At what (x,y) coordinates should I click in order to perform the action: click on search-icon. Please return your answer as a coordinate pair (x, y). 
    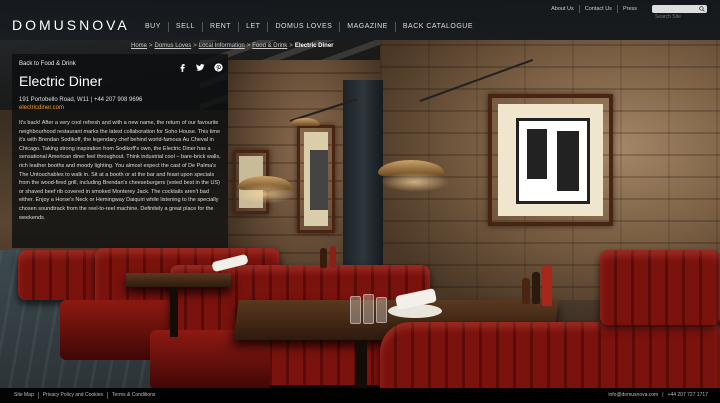
    Looking at the image, I should click on (702, 9).